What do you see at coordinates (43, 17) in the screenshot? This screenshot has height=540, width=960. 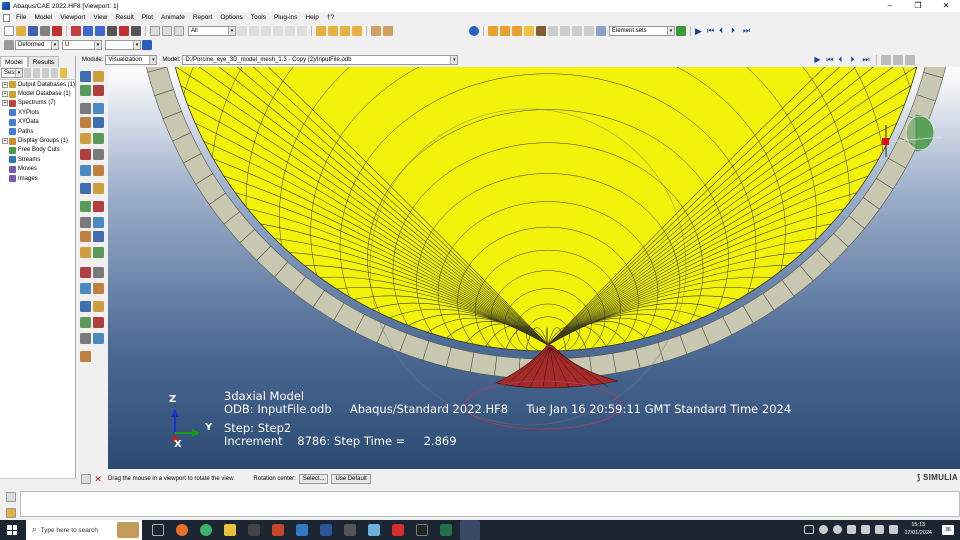 I see `menu-model: Model` at bounding box center [43, 17].